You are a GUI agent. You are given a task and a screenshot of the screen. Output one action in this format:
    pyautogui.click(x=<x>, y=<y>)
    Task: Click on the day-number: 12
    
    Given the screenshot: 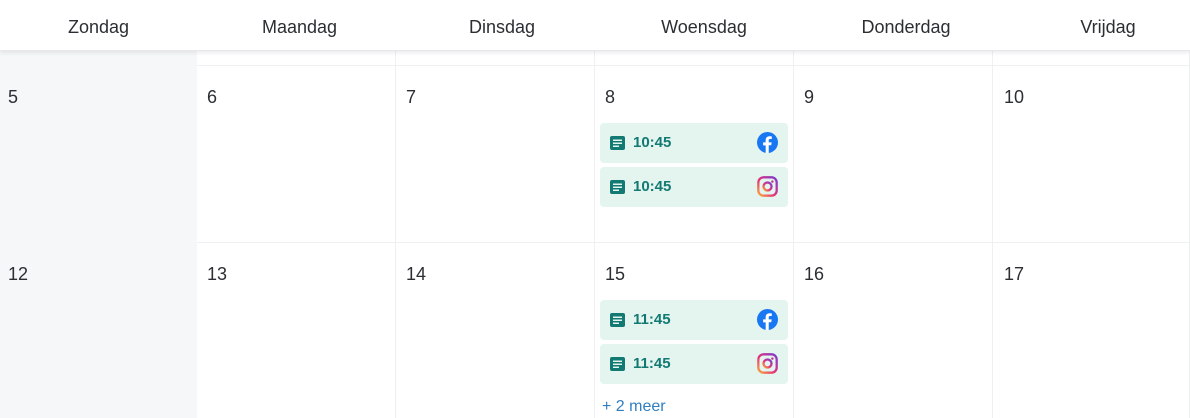 What is the action you would take?
    pyautogui.click(x=18, y=274)
    